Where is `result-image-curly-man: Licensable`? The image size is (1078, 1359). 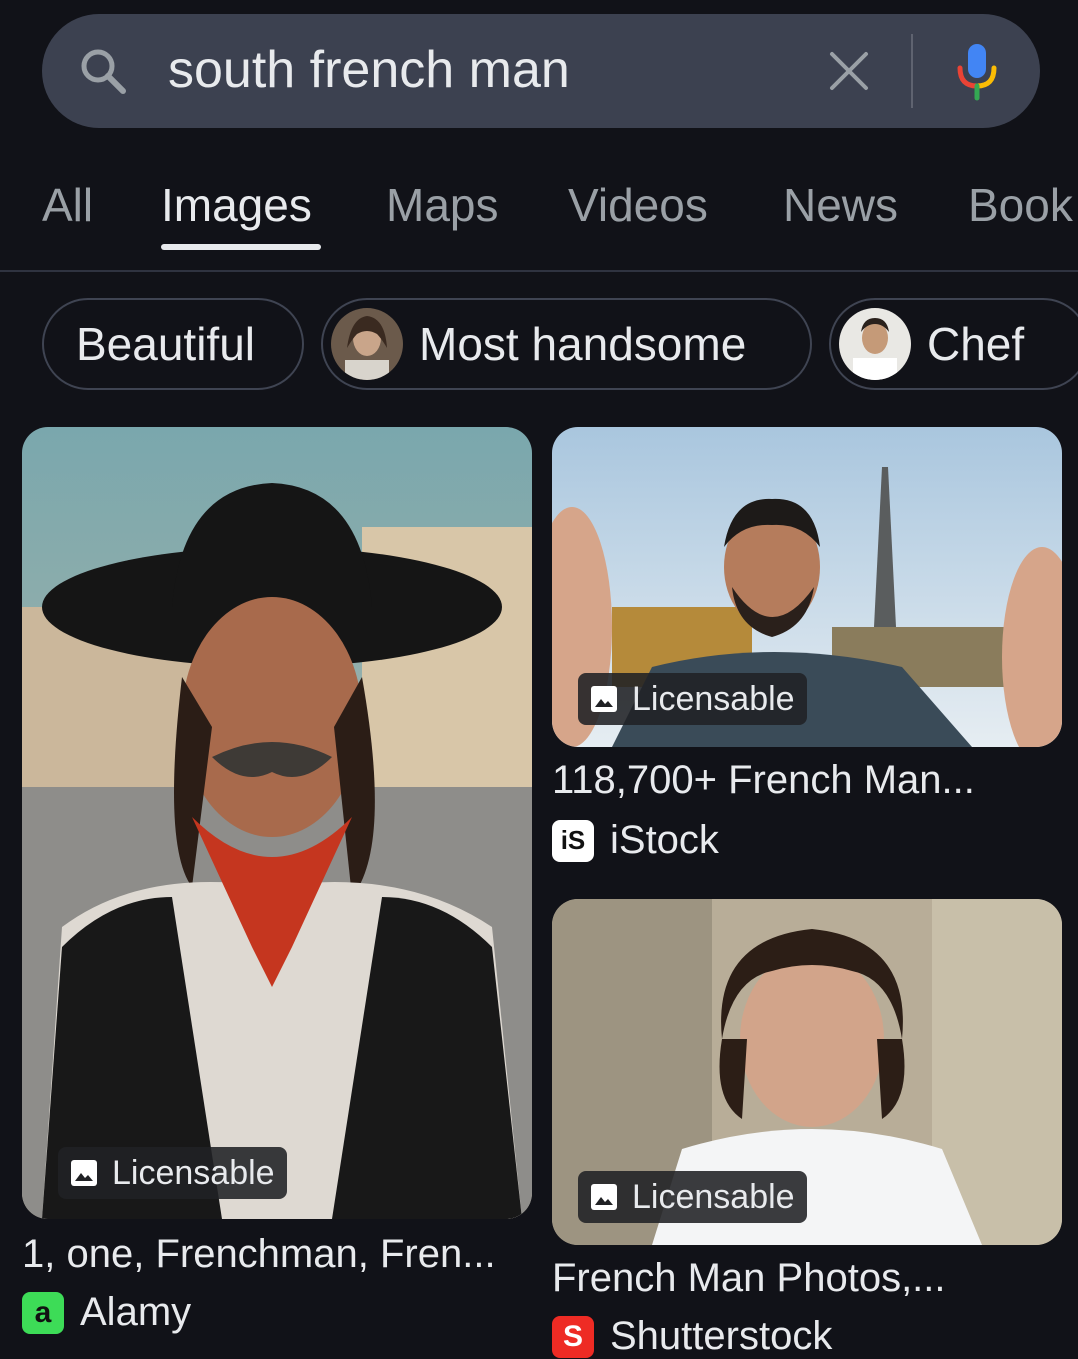 result-image-curly-man: Licensable is located at coordinates (807, 1072).